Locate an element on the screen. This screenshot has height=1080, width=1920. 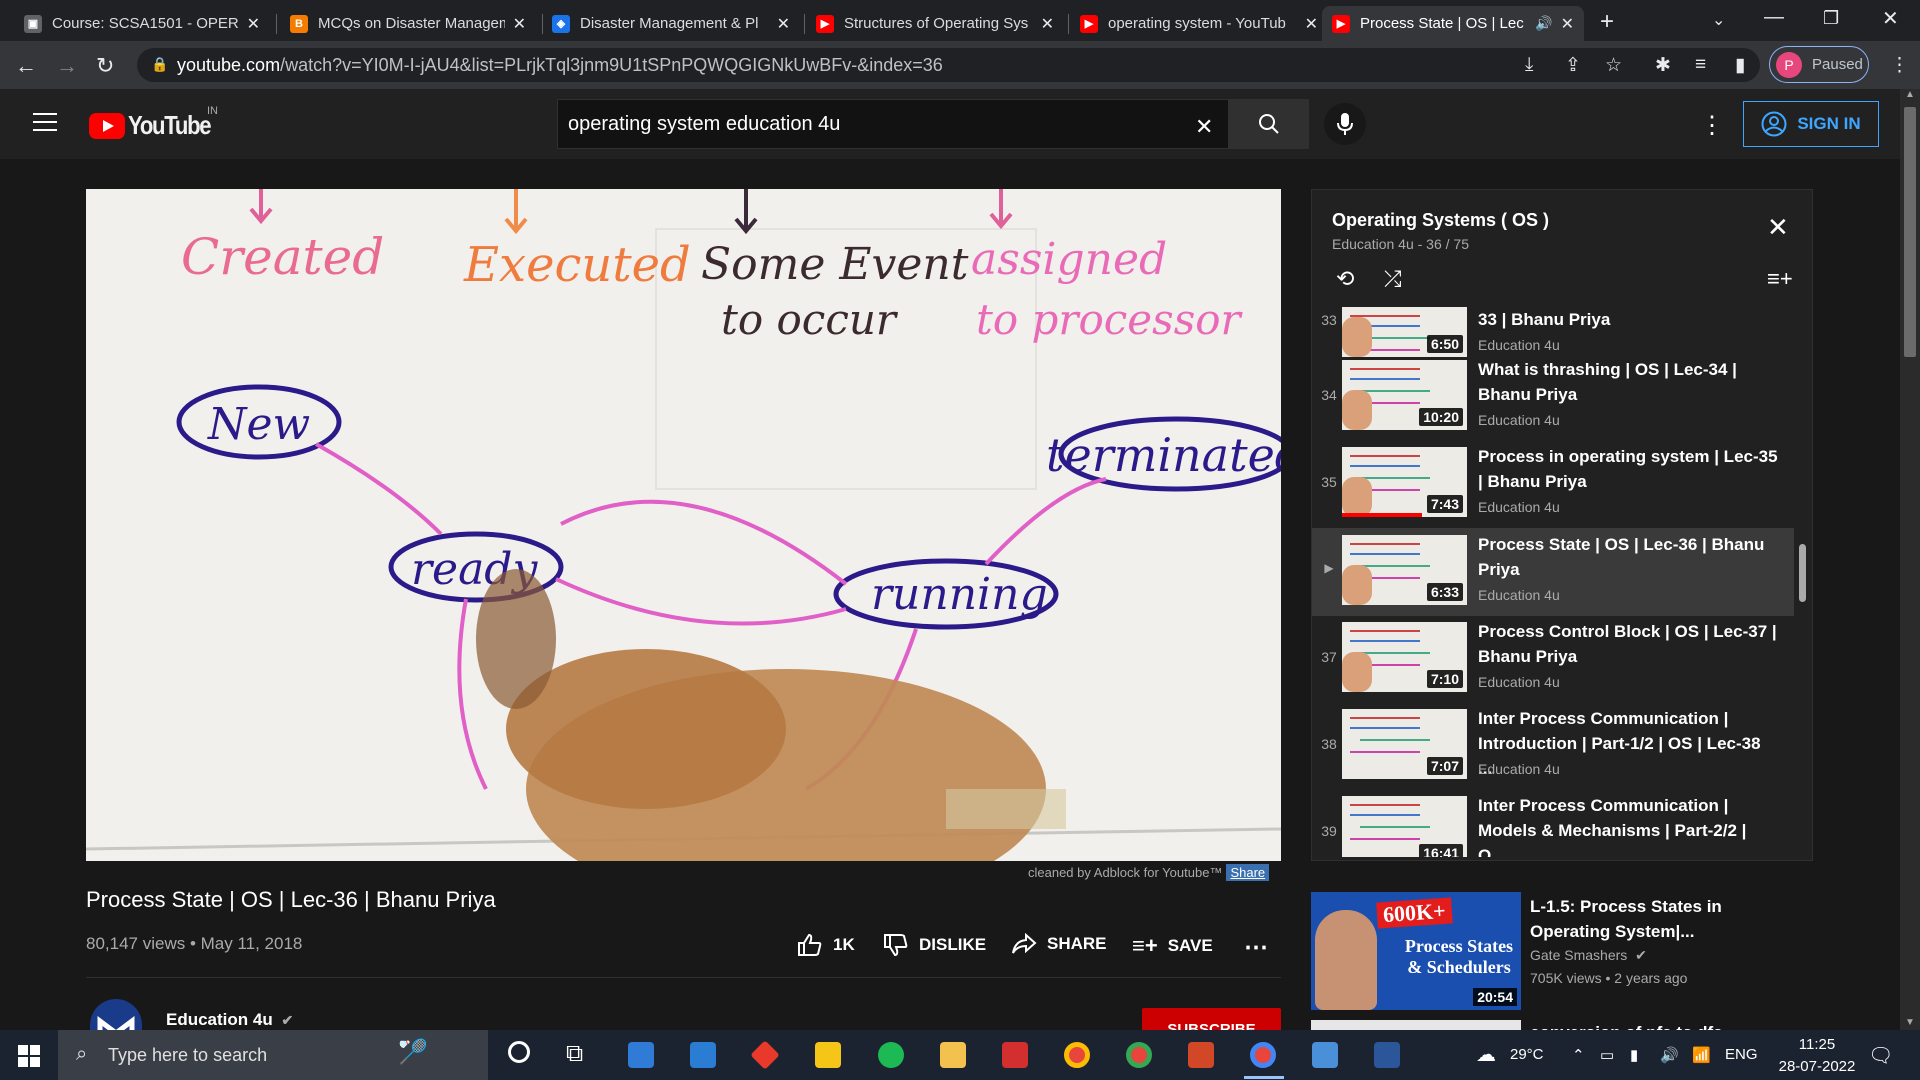
task-view-icon: ⧉ is located at coordinates (574, 1054).